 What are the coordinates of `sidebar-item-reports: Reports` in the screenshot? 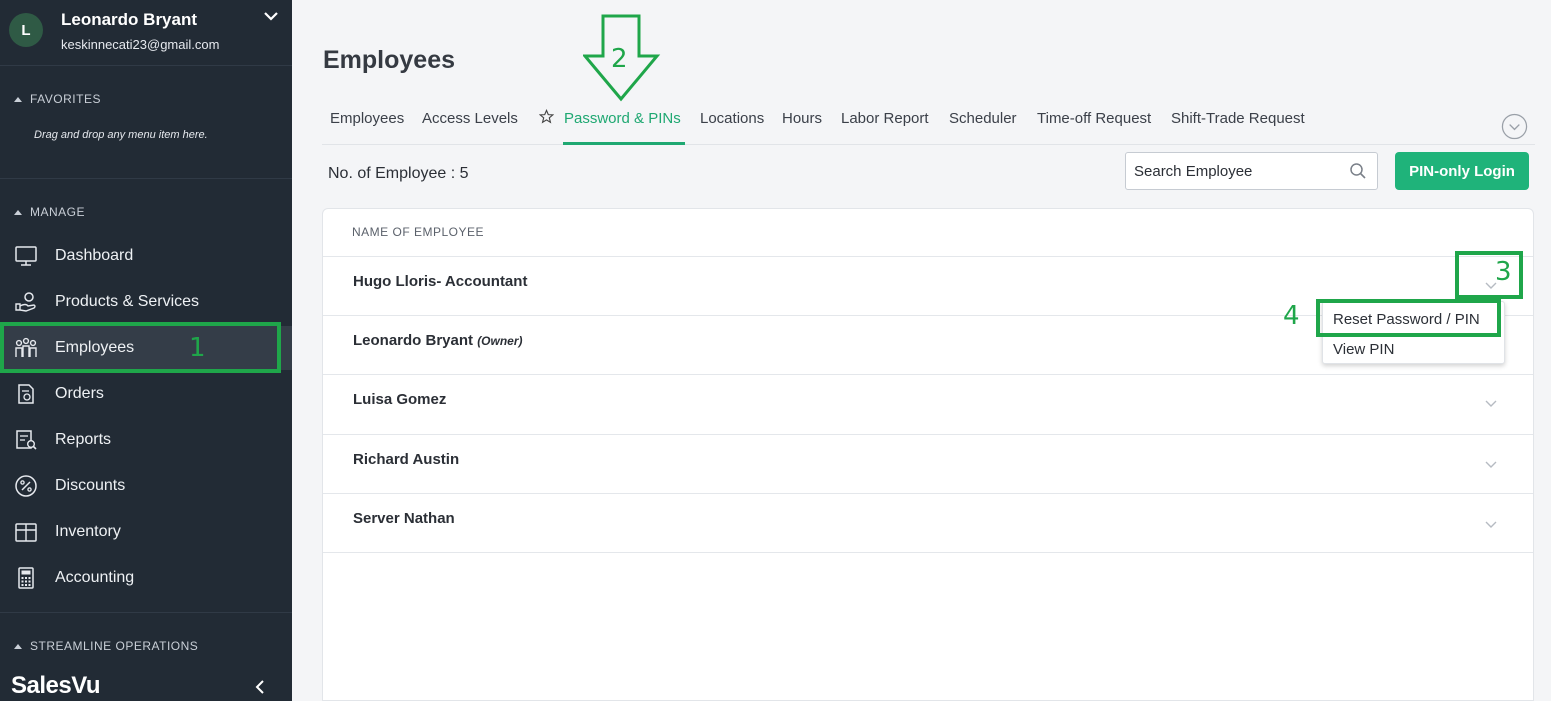 It's located at (146, 440).